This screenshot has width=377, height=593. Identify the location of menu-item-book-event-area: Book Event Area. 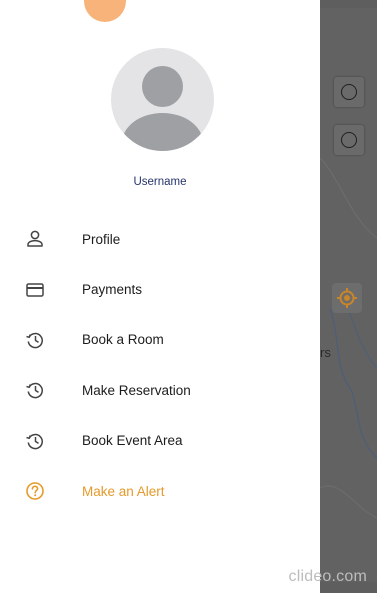
(160, 441).